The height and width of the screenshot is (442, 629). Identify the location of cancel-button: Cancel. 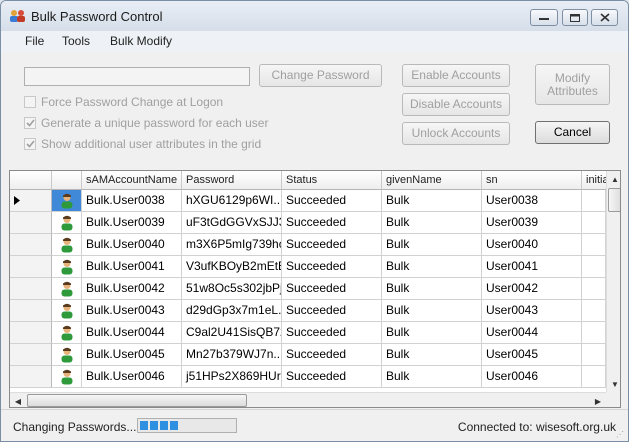
(572, 132).